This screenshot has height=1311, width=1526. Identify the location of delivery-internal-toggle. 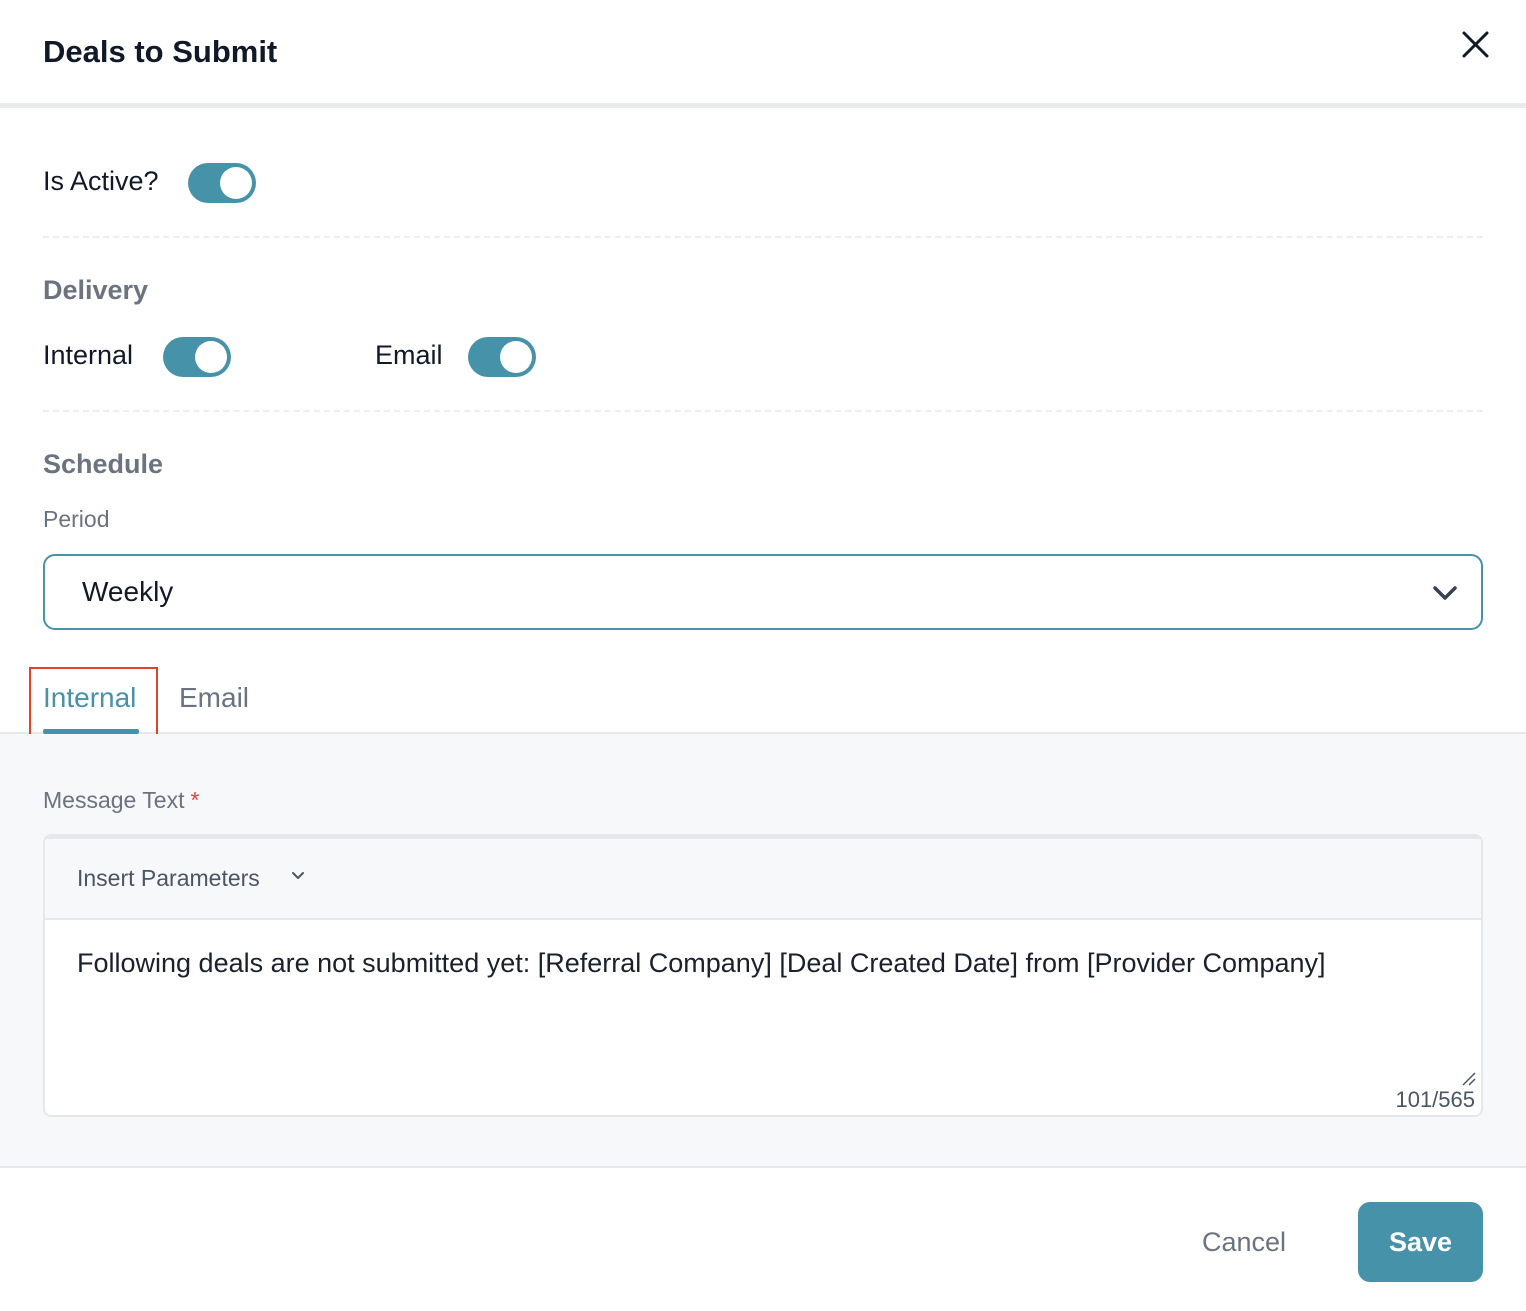
(197, 357).